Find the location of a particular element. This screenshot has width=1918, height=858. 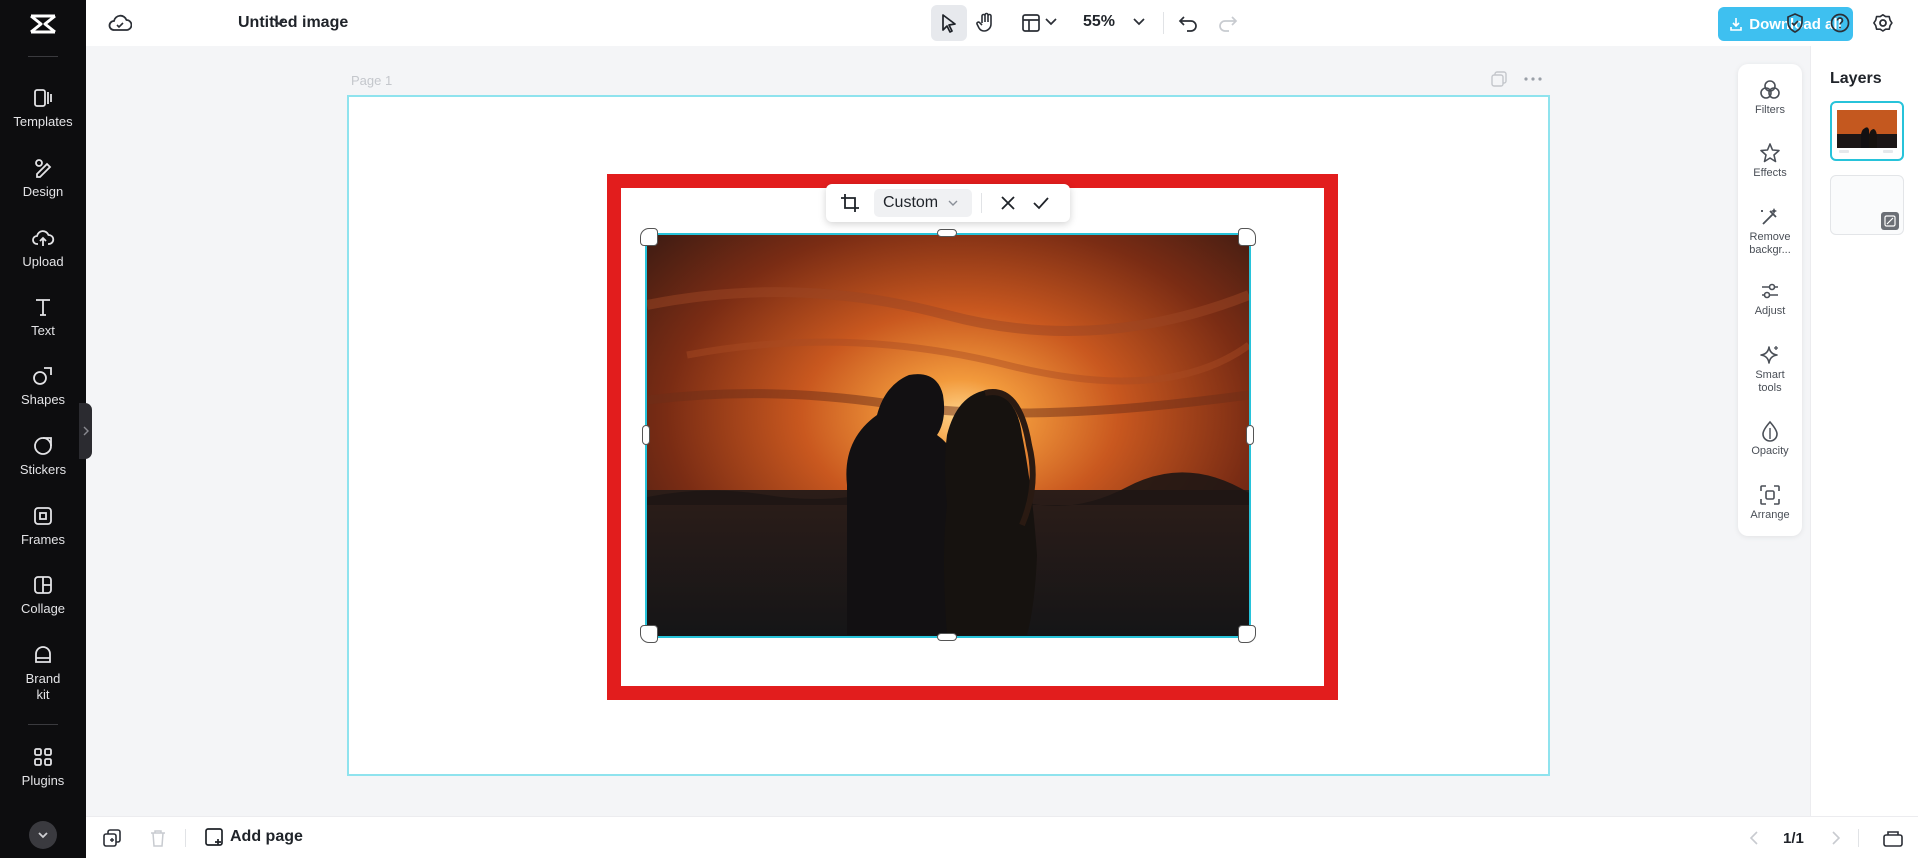

select-tool-button is located at coordinates (949, 23).